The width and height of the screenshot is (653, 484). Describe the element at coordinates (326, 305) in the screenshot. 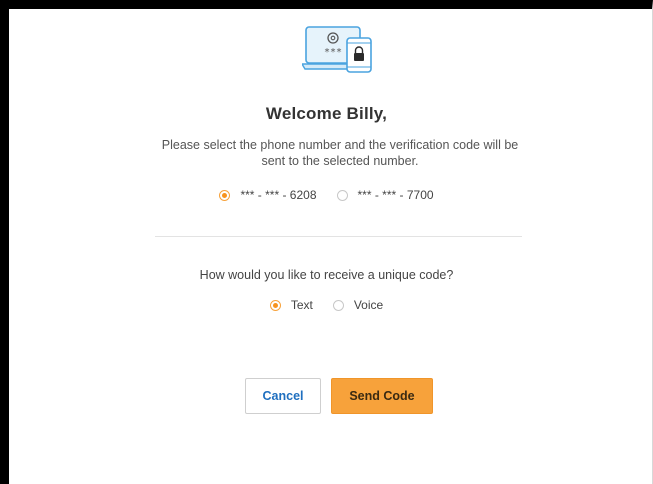

I see `delivery-method-options: Text Voice` at that location.